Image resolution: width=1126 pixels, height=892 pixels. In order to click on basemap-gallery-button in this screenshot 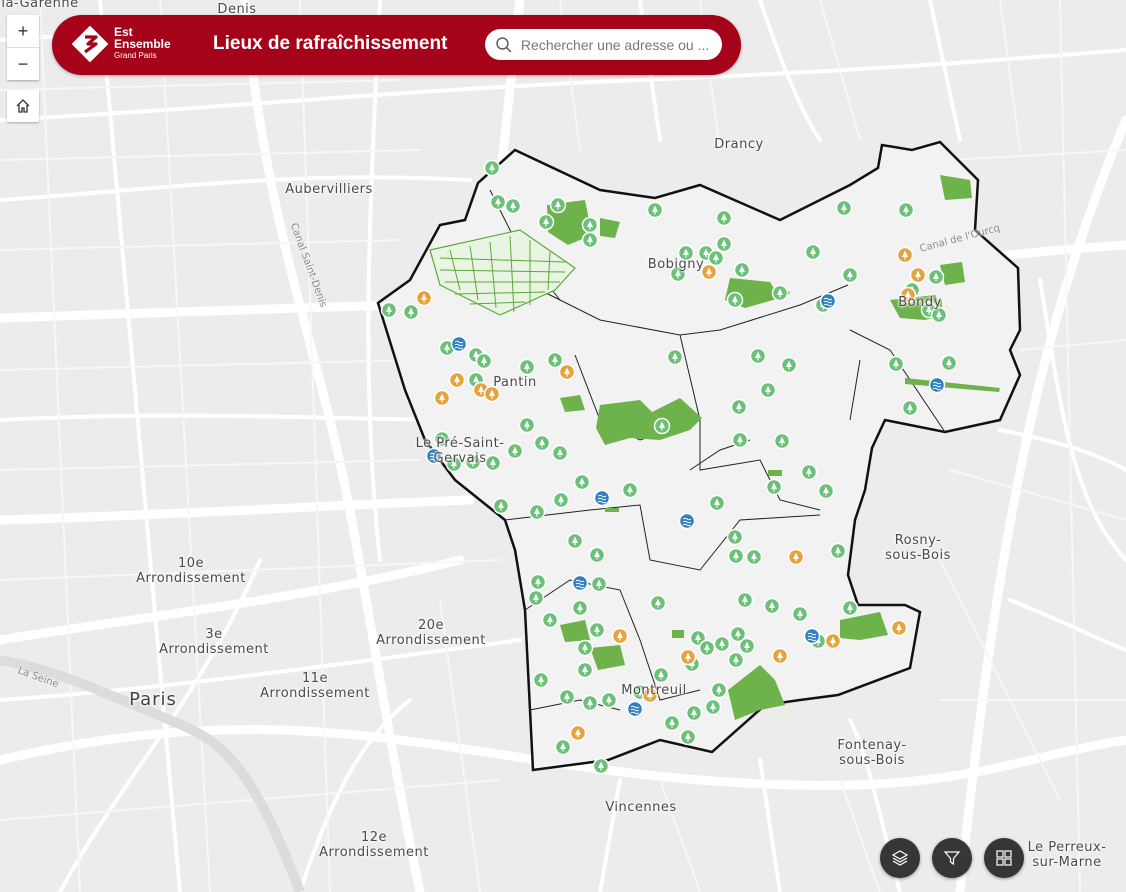, I will do `click(1004, 858)`.